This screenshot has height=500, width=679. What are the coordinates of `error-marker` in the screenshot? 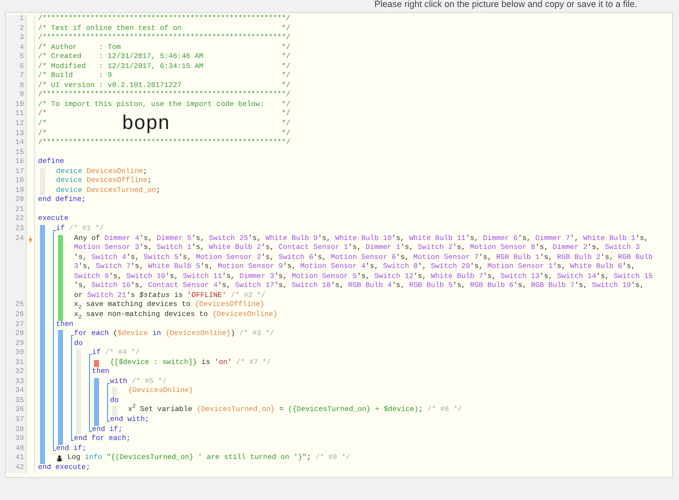 It's located at (96, 364).